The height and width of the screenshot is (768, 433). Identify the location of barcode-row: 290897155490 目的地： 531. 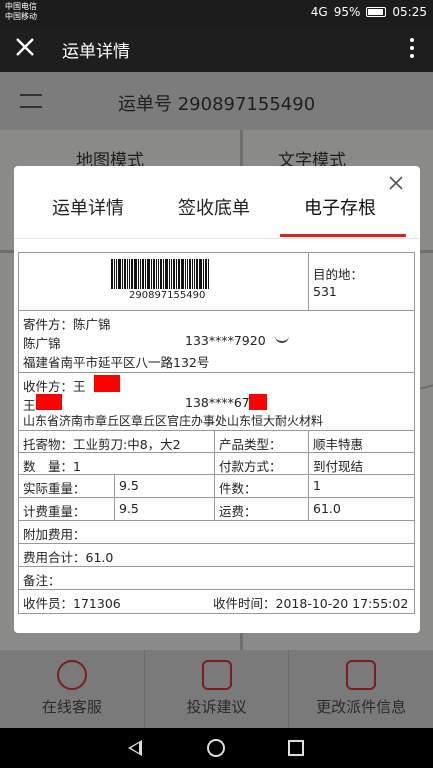
(216, 282).